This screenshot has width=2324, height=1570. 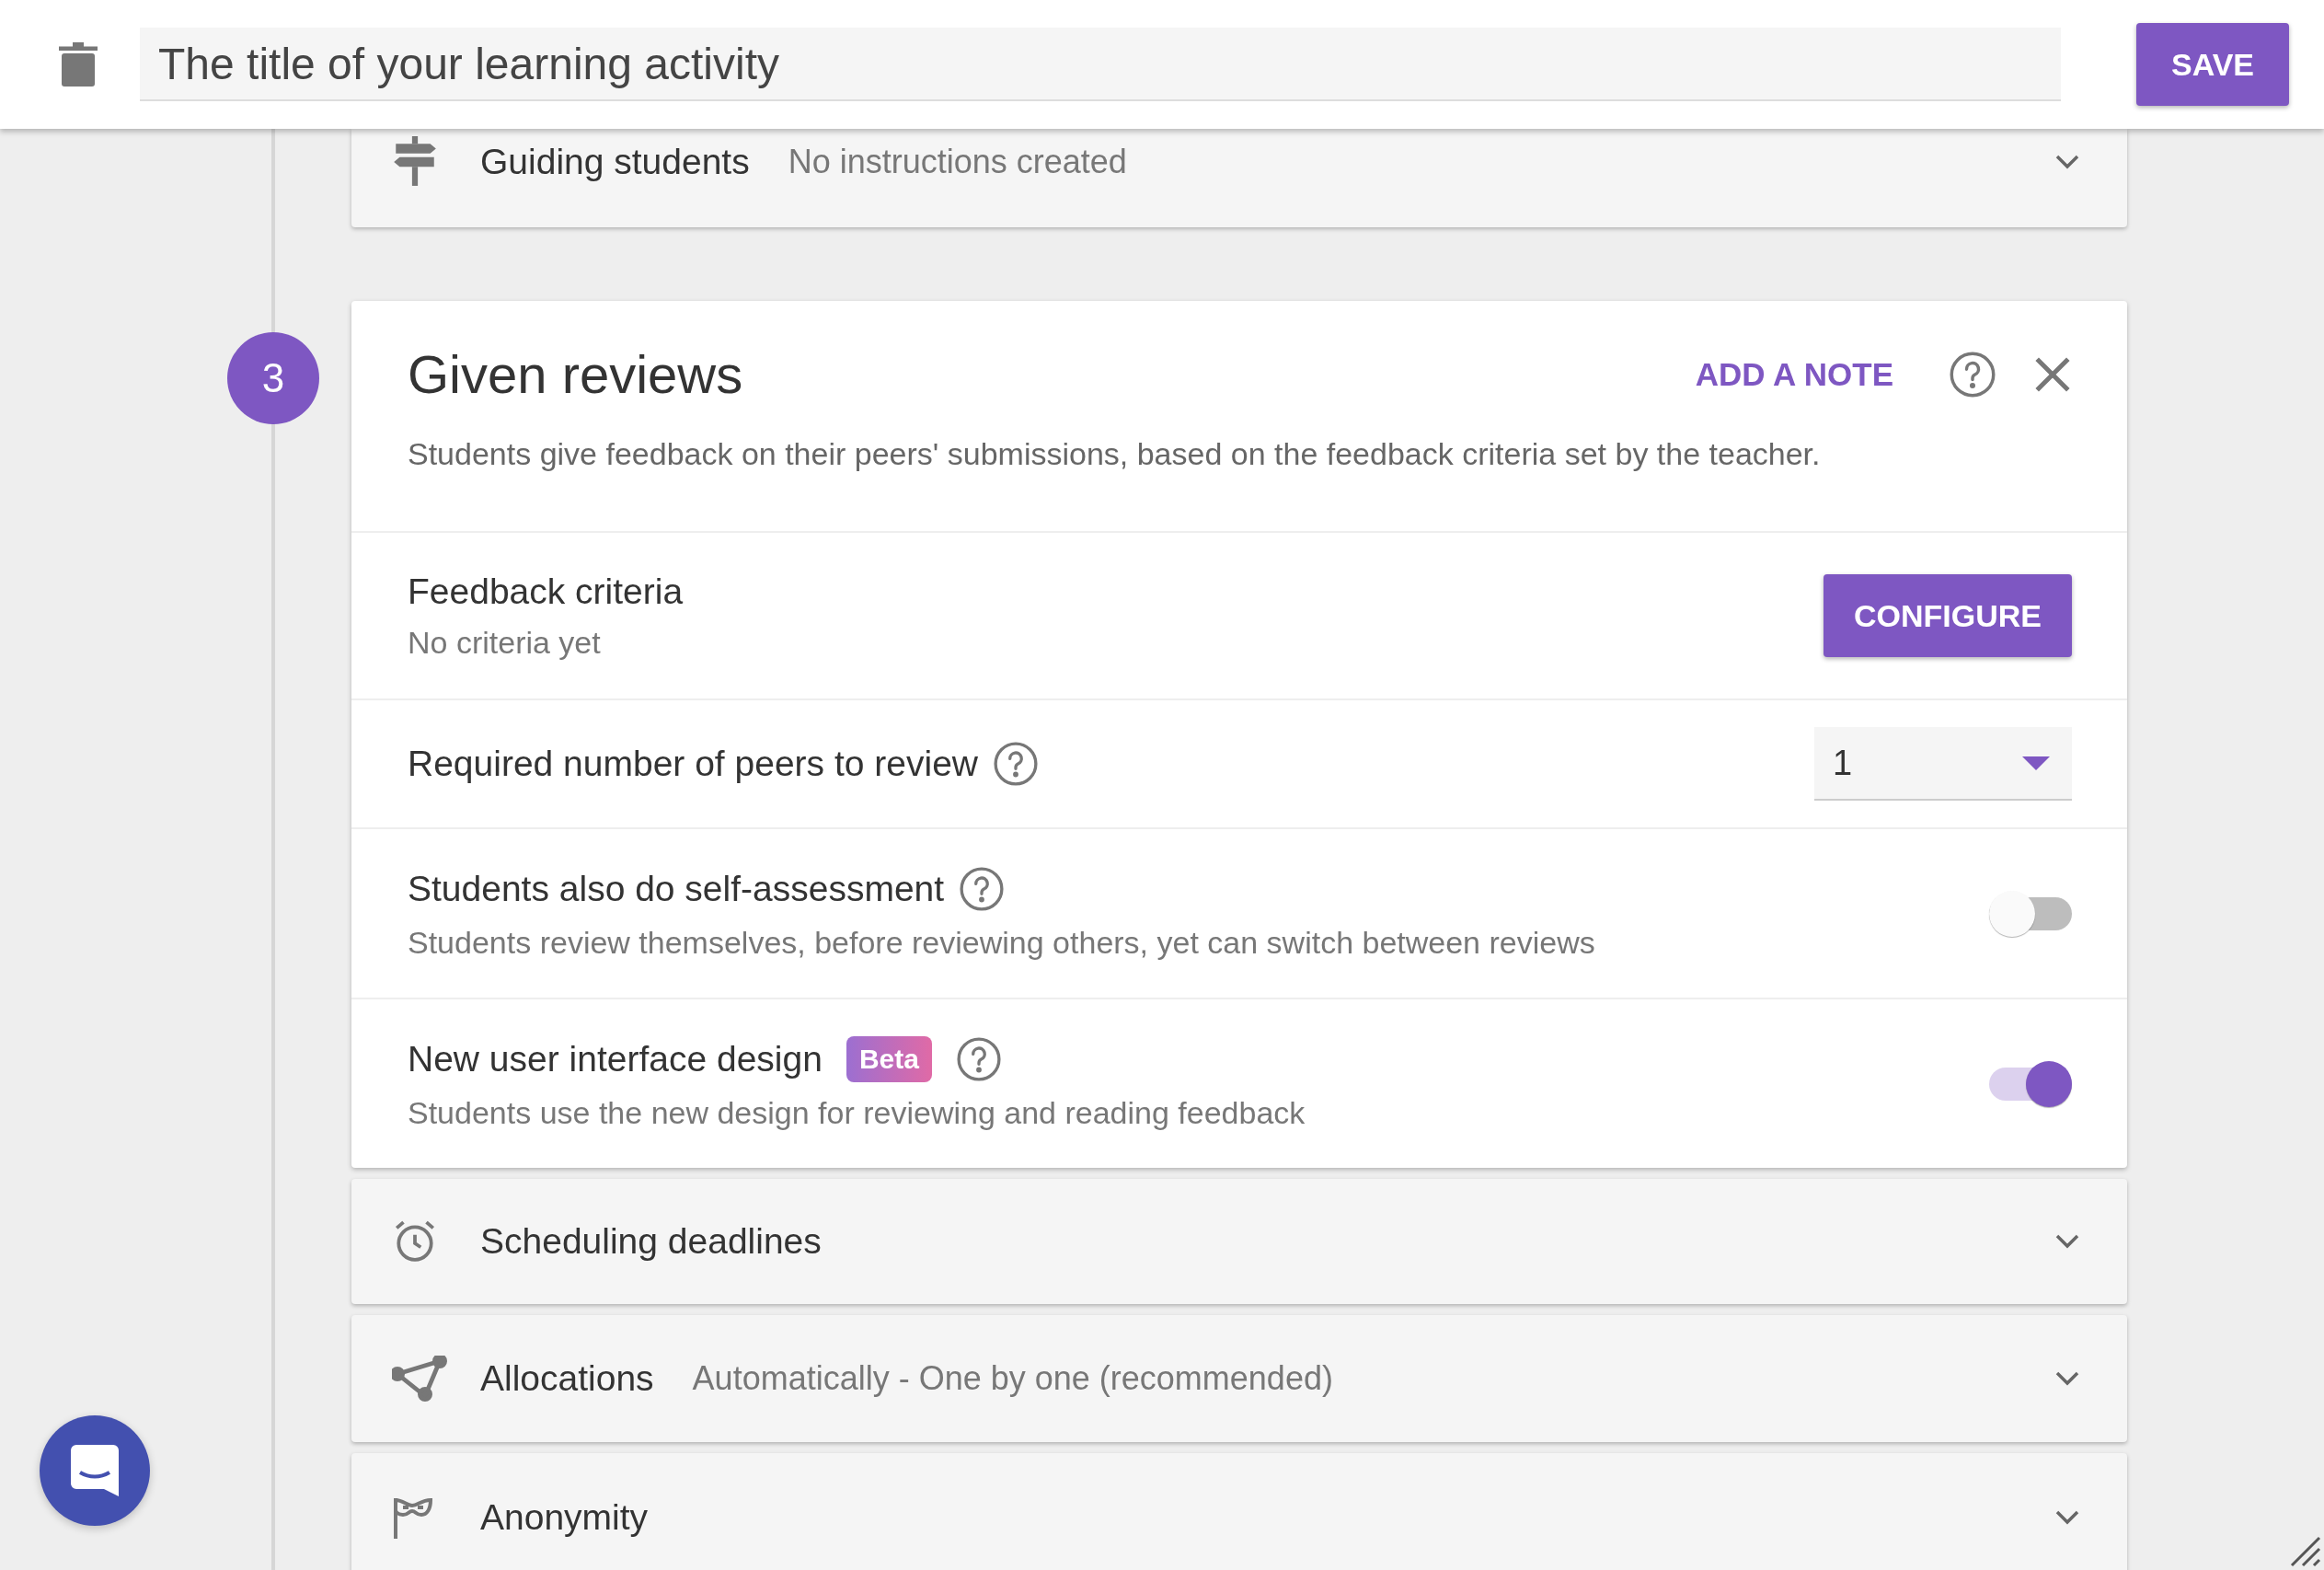 I want to click on section-card: Allocations Automatically - One by one (recommended), so click(x=1239, y=1378).